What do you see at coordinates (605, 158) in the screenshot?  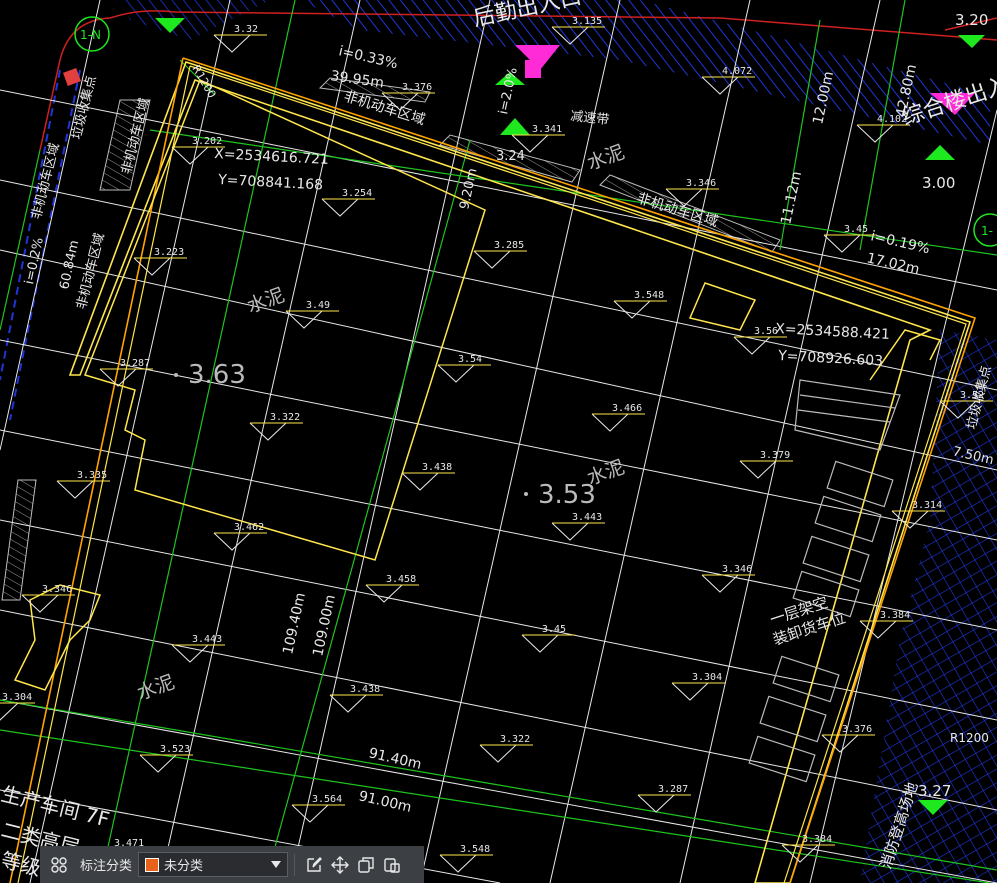 I see `cement-label-2: 水泥` at bounding box center [605, 158].